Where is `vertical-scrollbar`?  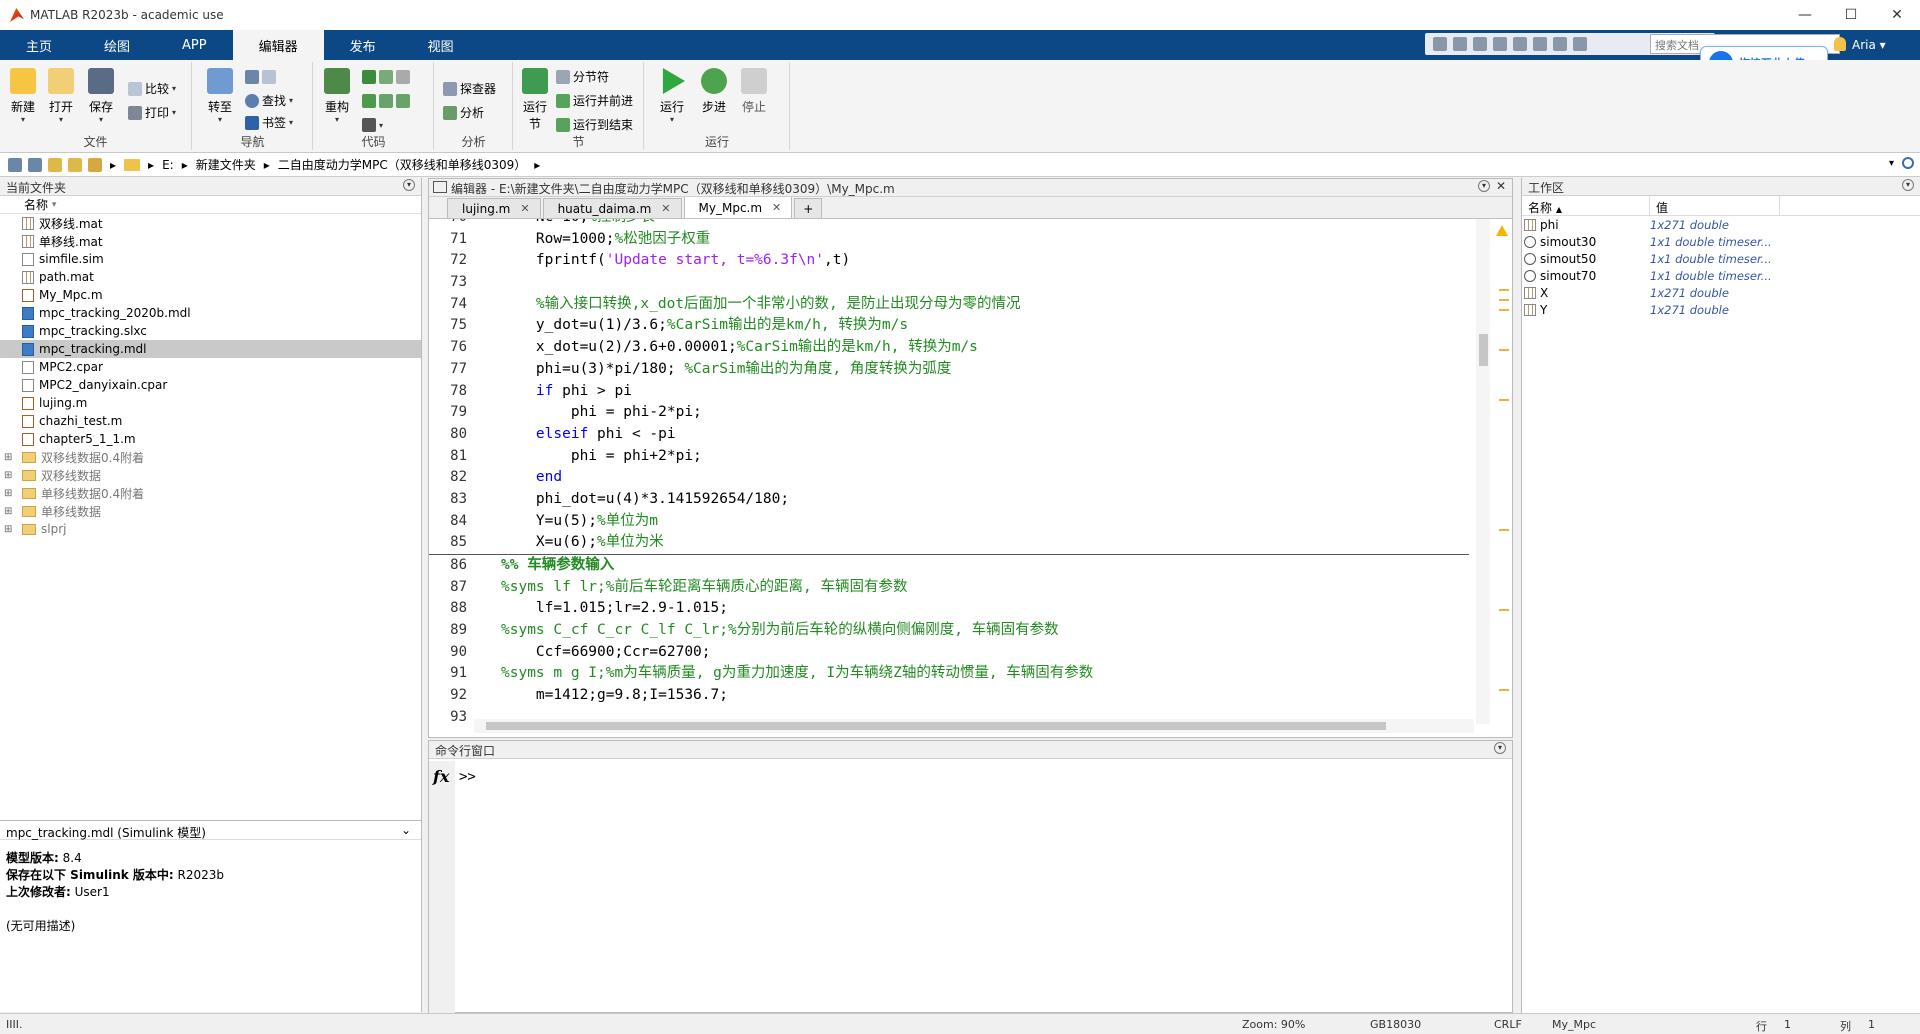 vertical-scrollbar is located at coordinates (1483, 471).